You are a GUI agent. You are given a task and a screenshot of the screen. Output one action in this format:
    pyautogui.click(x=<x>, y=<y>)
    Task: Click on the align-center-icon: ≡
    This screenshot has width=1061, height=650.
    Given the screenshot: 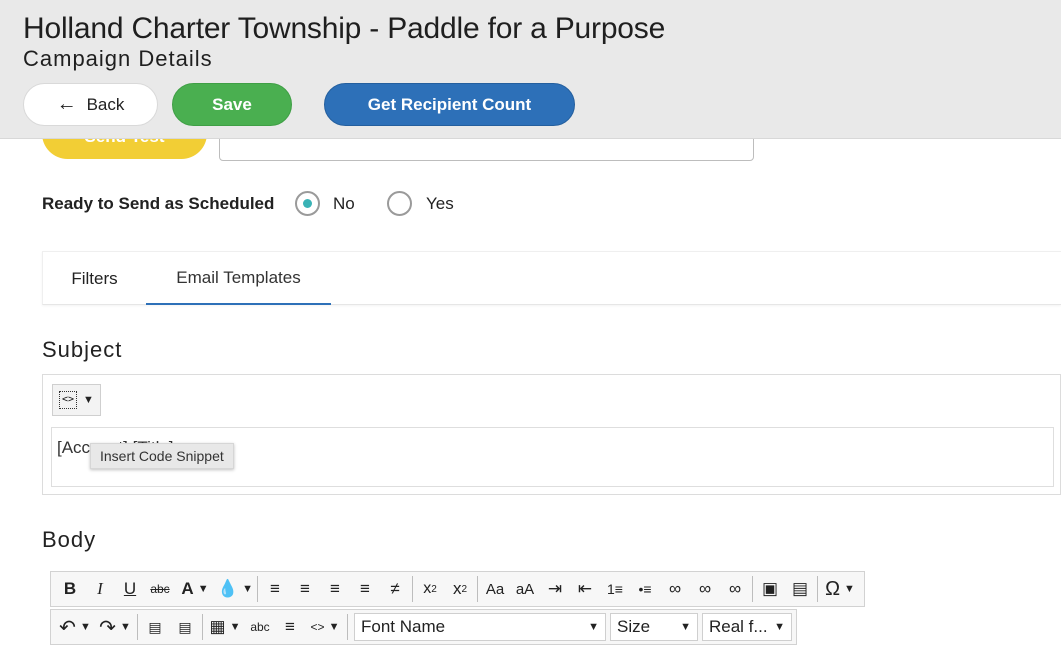 What is the action you would take?
    pyautogui.click(x=305, y=589)
    